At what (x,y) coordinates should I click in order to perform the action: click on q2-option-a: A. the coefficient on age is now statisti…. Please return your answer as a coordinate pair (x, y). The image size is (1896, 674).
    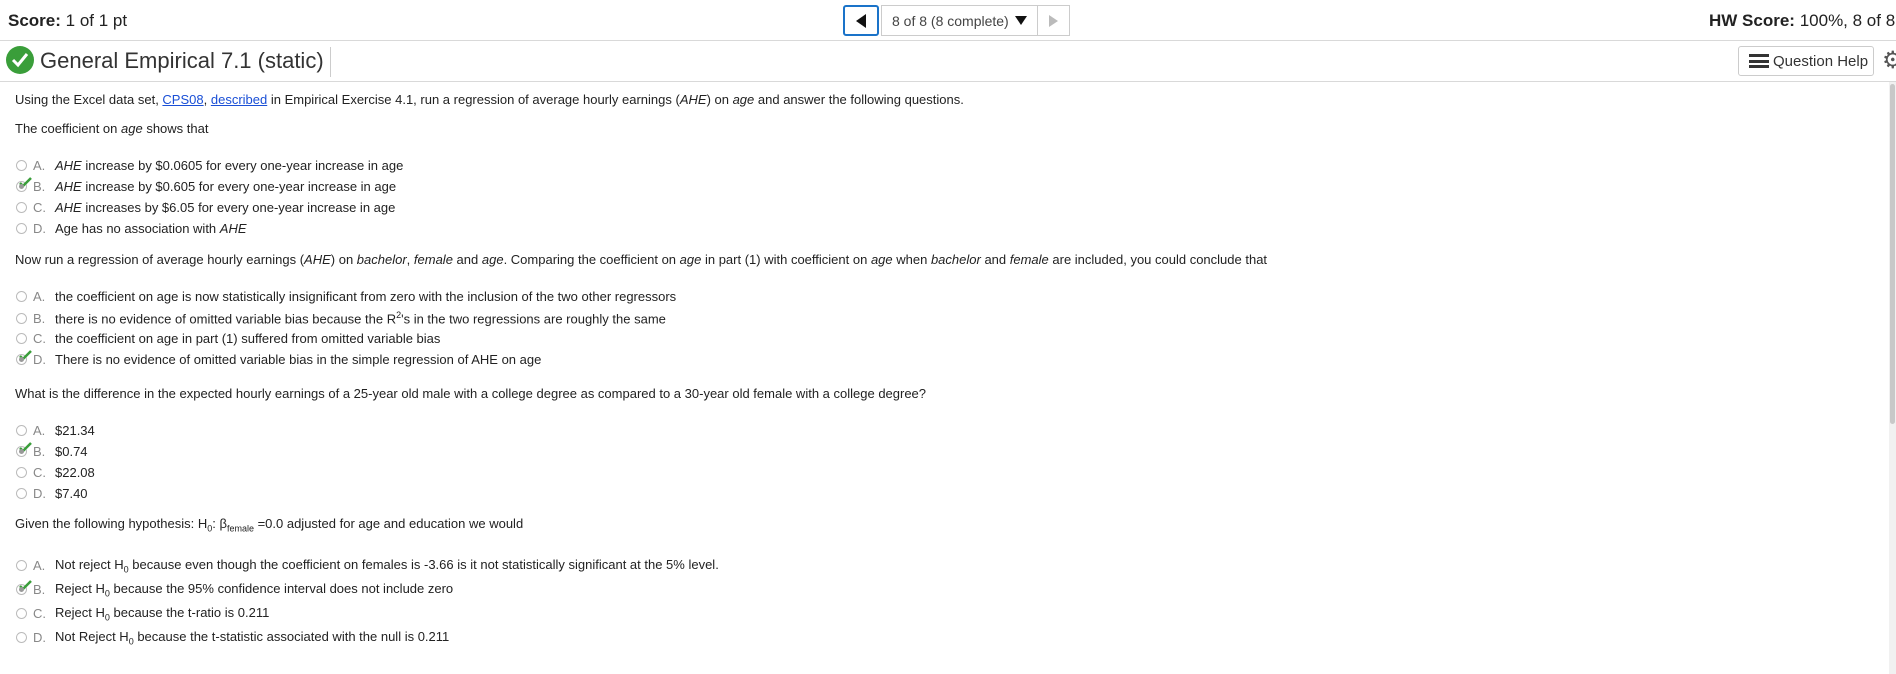
    Looking at the image, I should click on (346, 296).